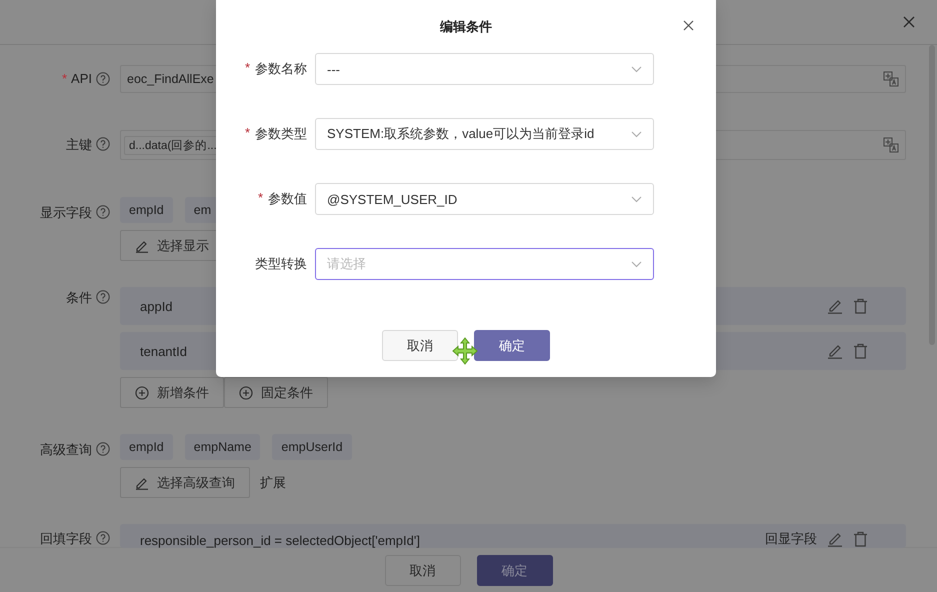 The image size is (937, 592). Describe the element at coordinates (281, 264) in the screenshot. I see `field-label: 类型转换` at that location.